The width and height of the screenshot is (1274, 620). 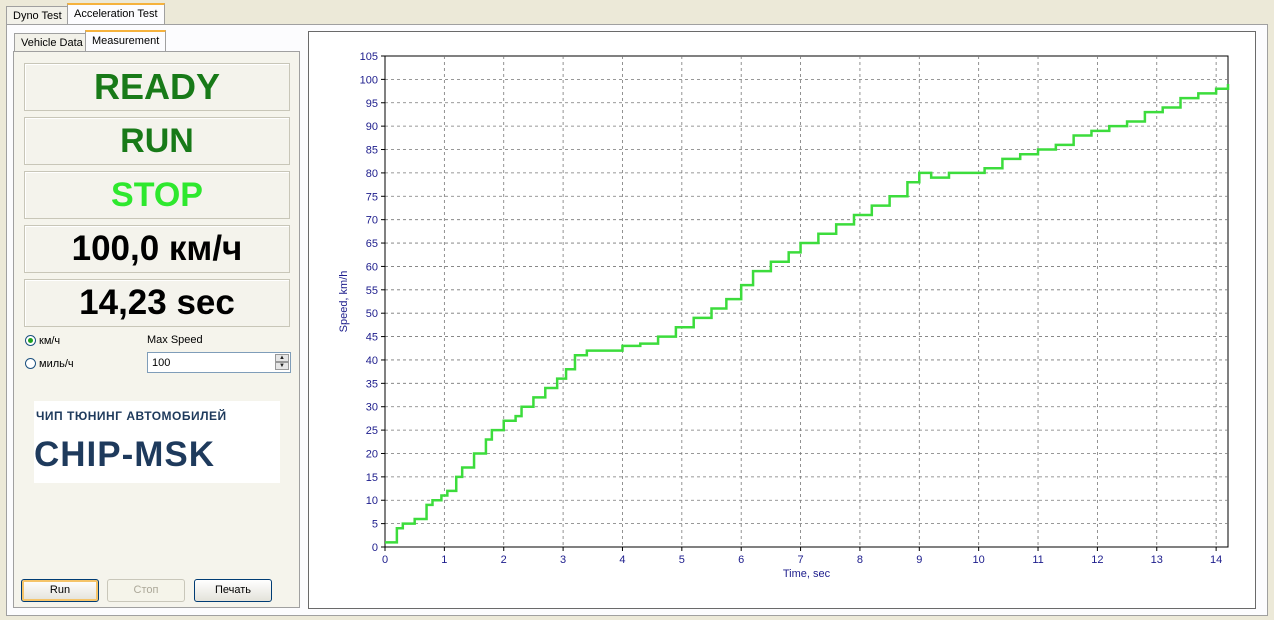 I want to click on logo-tagline: ЧИП ТЮНИНГ АВТОМОБИЛЕЙ, so click(x=131, y=416).